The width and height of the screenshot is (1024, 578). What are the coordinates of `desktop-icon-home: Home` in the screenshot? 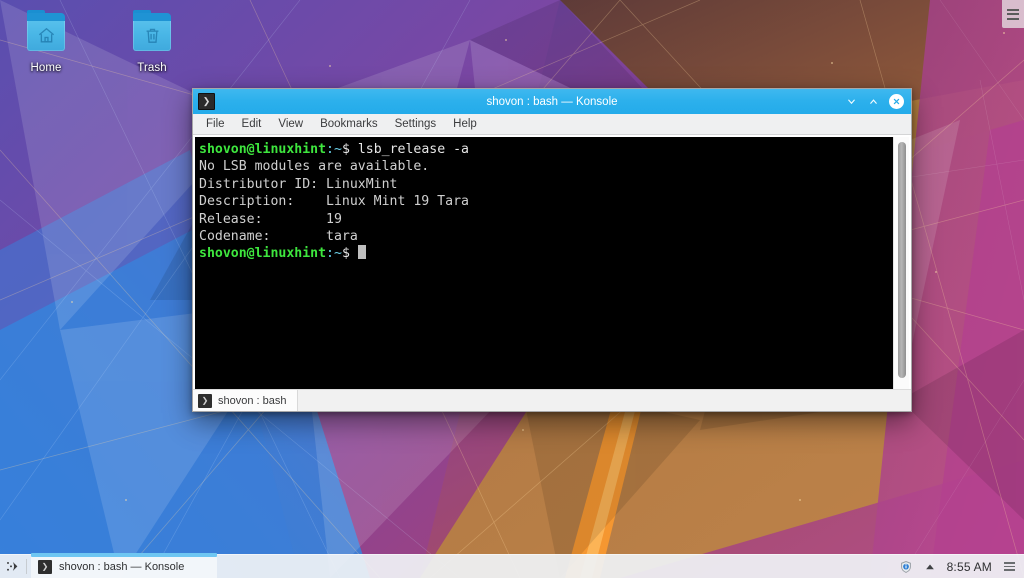 It's located at (46, 41).